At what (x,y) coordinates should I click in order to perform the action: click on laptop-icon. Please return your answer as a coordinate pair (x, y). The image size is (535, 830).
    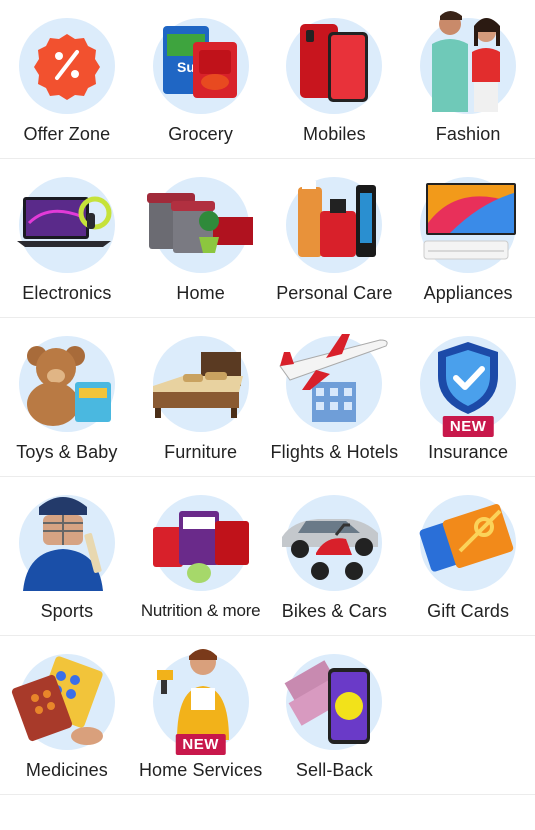
    Looking at the image, I should click on (65, 225).